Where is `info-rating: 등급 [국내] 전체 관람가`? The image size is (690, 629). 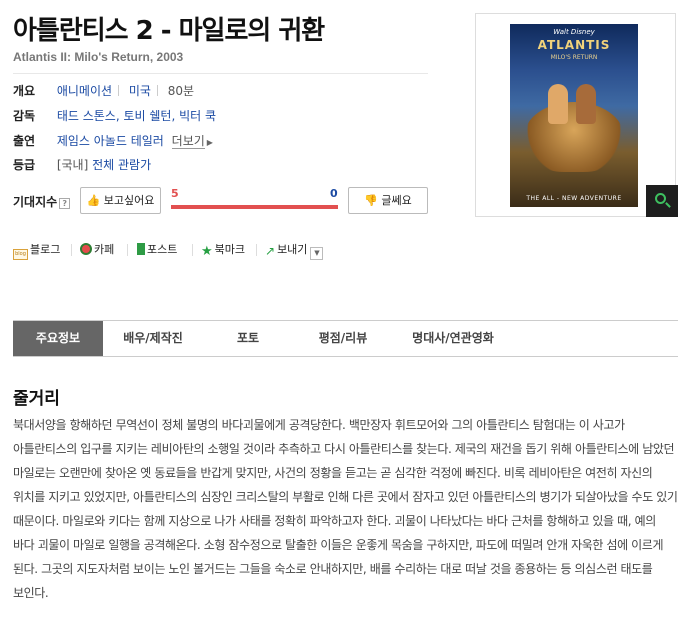
info-rating: 등급 [국내] 전체 관람가 is located at coordinates (82, 165).